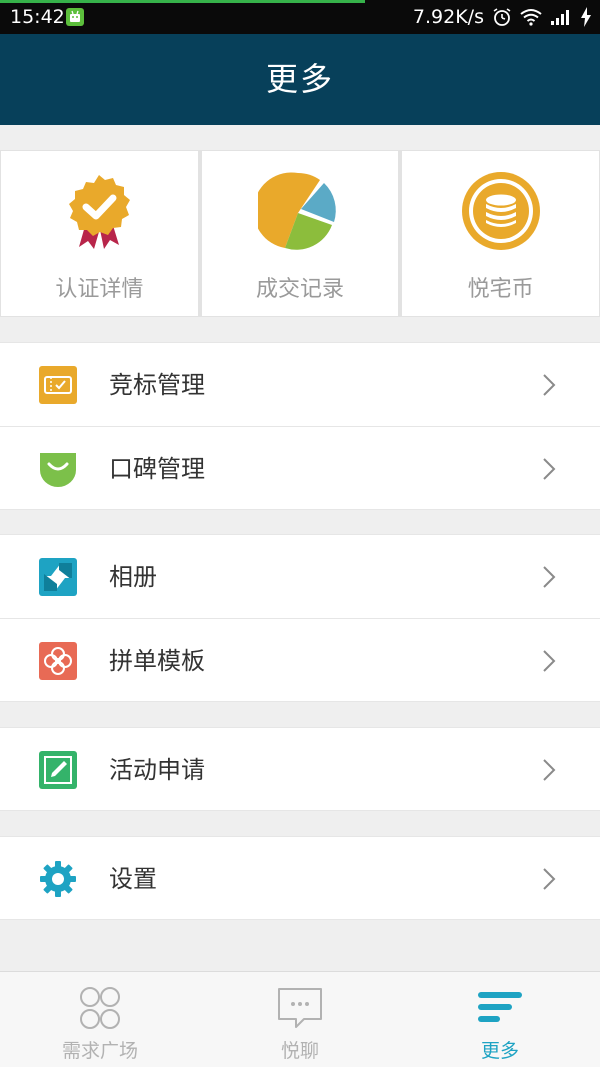  What do you see at coordinates (300, 289) in the screenshot?
I see `shortcut-transactions-label: 成交记录` at bounding box center [300, 289].